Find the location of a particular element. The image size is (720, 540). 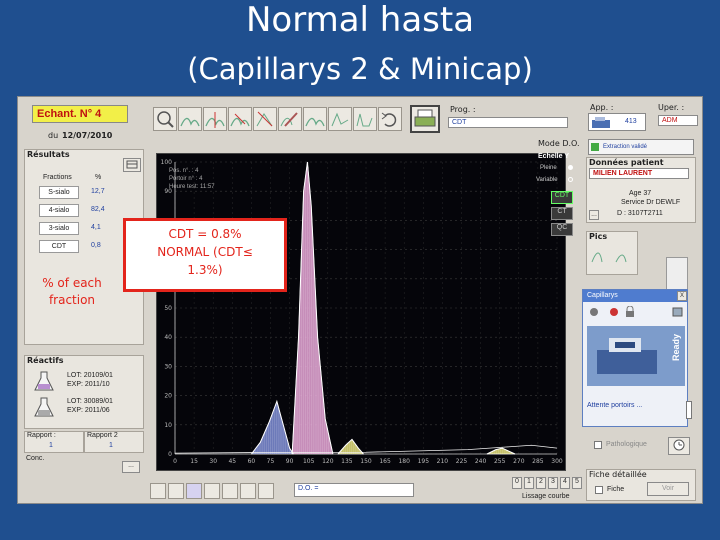

smoothing-option: 4 is located at coordinates (565, 483).